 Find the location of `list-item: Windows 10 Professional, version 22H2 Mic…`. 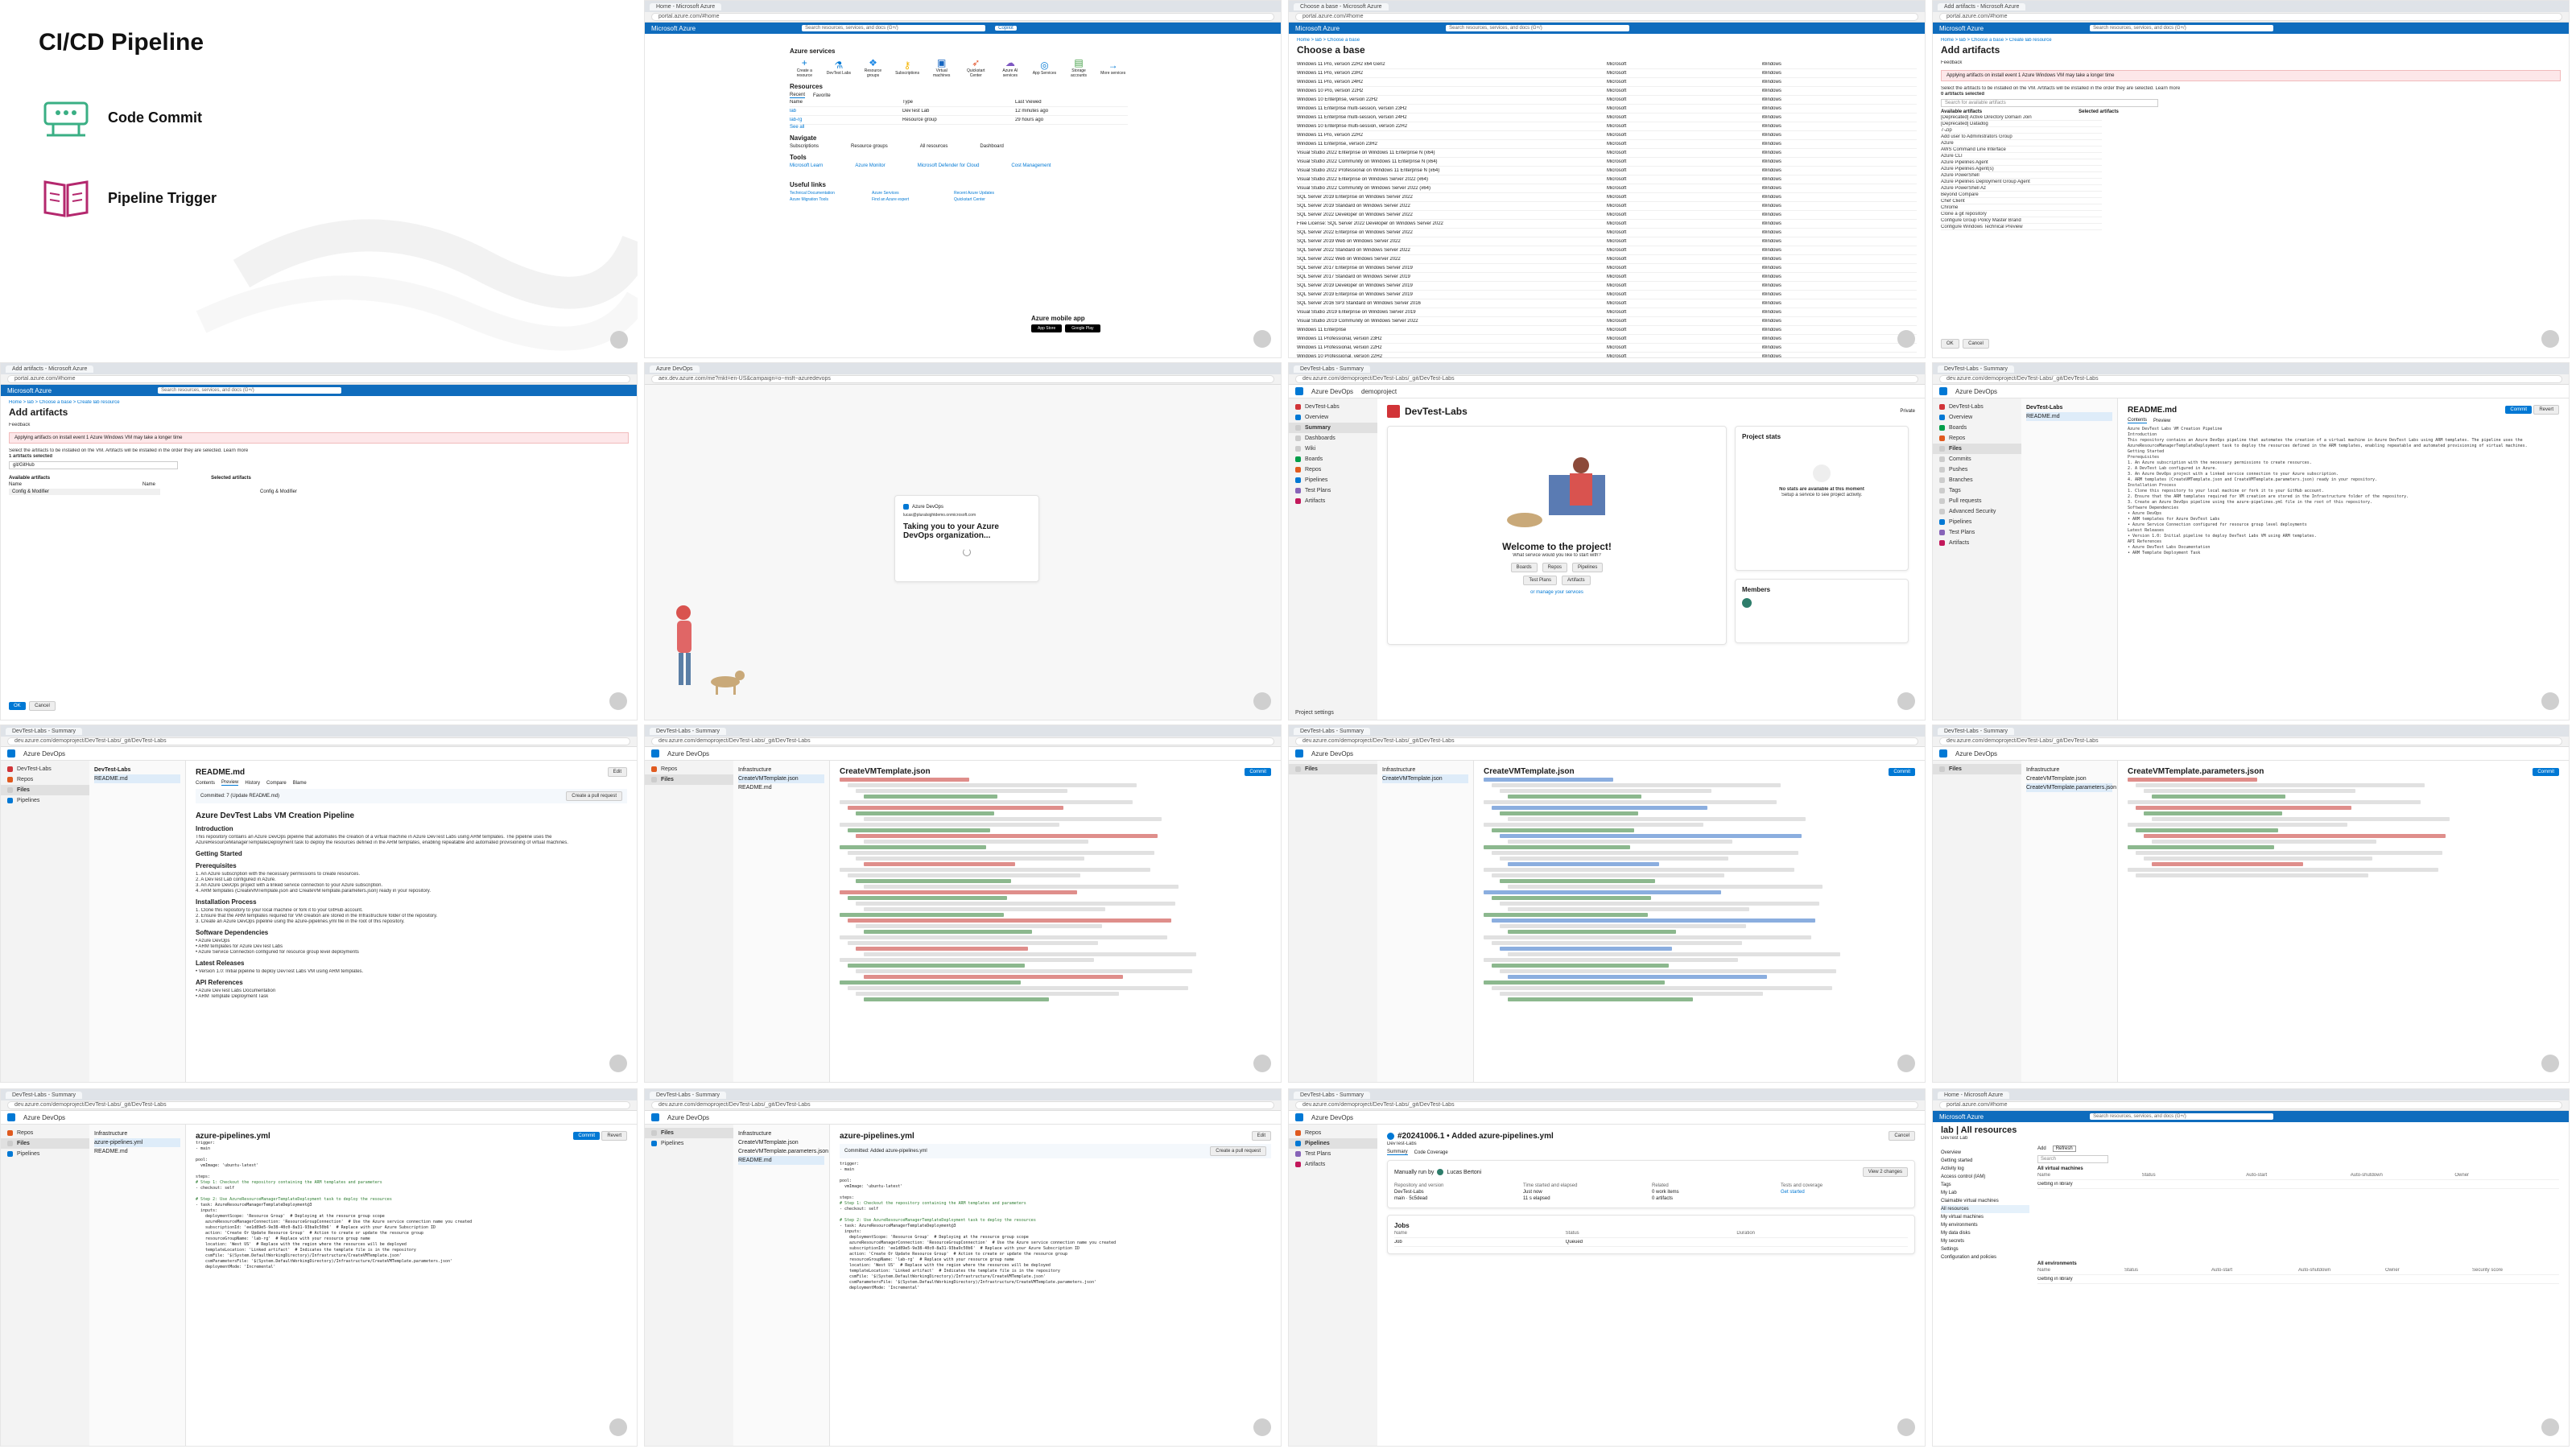

list-item: Windows 10 Professional, version 22H2 Mic… is located at coordinates (1607, 355).